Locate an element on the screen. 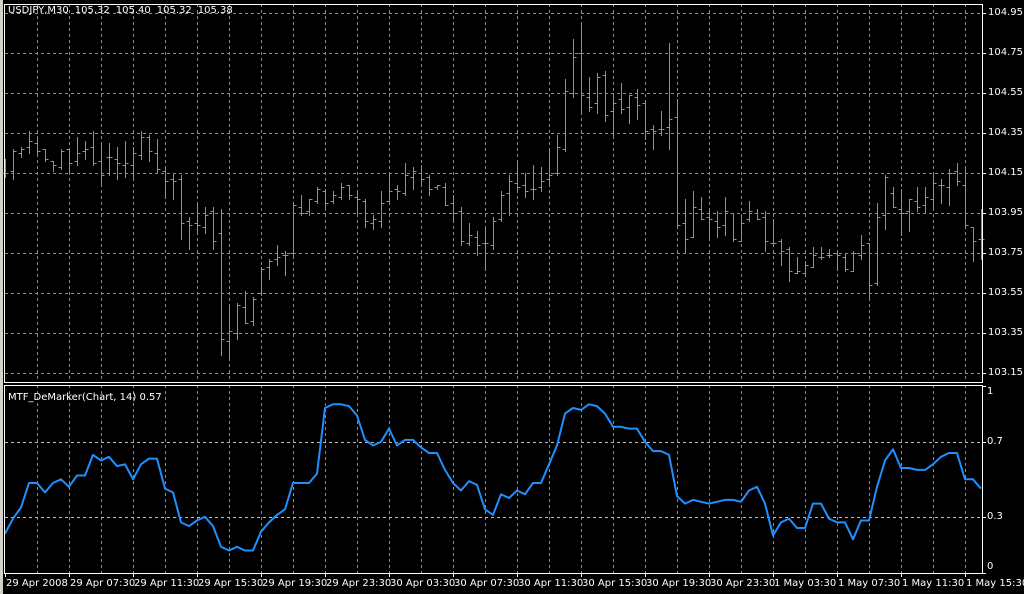 Image resolution: width=1024 pixels, height=594 pixels. time-label: 29 Apr 07:30 is located at coordinates (103, 583).